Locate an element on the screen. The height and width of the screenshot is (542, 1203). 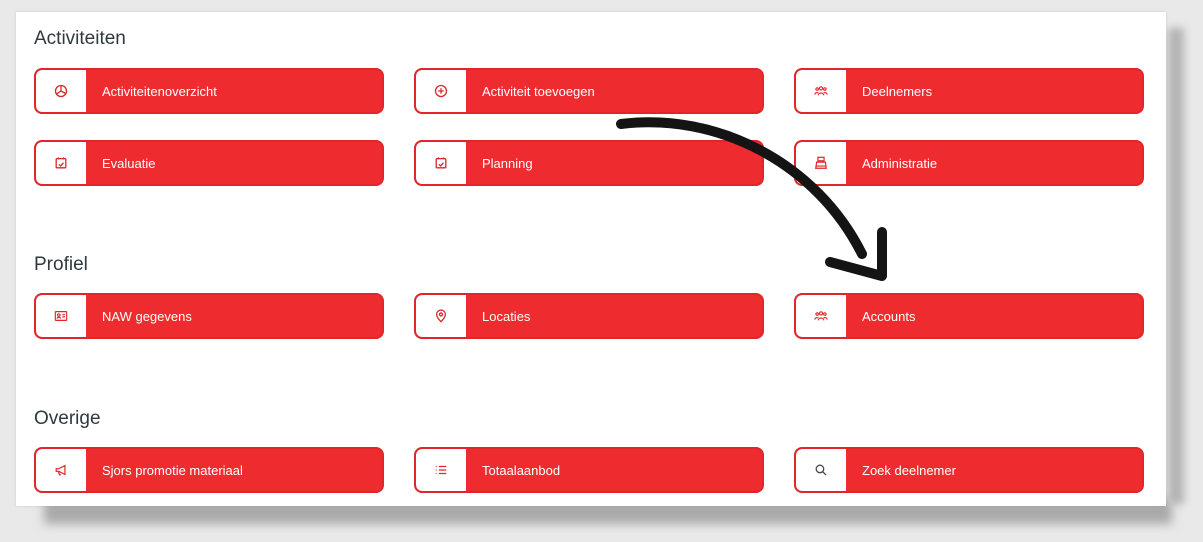
tile-label: Administratie is located at coordinates (900, 163).